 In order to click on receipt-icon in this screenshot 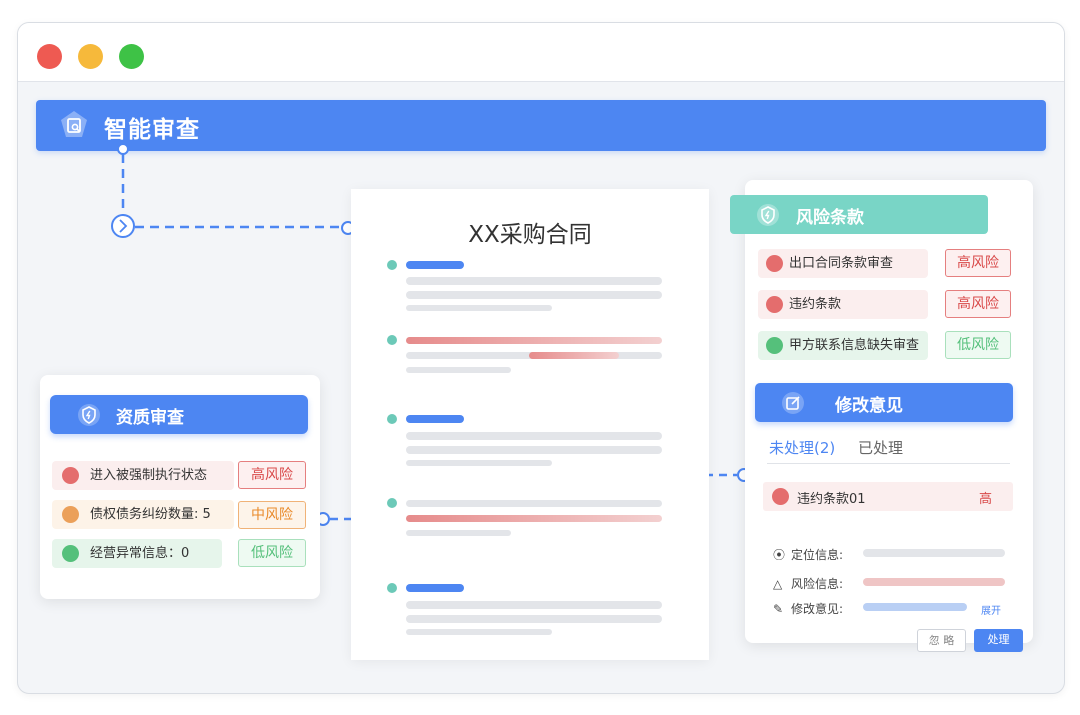, I will do `click(70, 514)`.